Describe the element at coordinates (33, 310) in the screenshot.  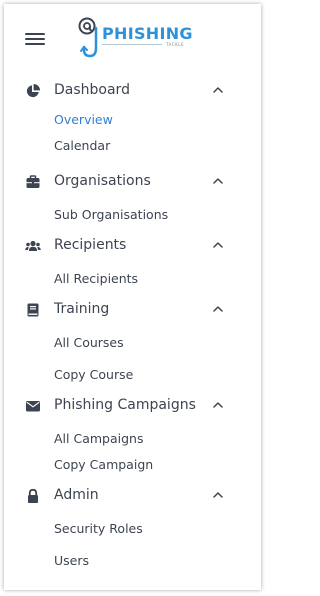
I see `book-icon` at that location.